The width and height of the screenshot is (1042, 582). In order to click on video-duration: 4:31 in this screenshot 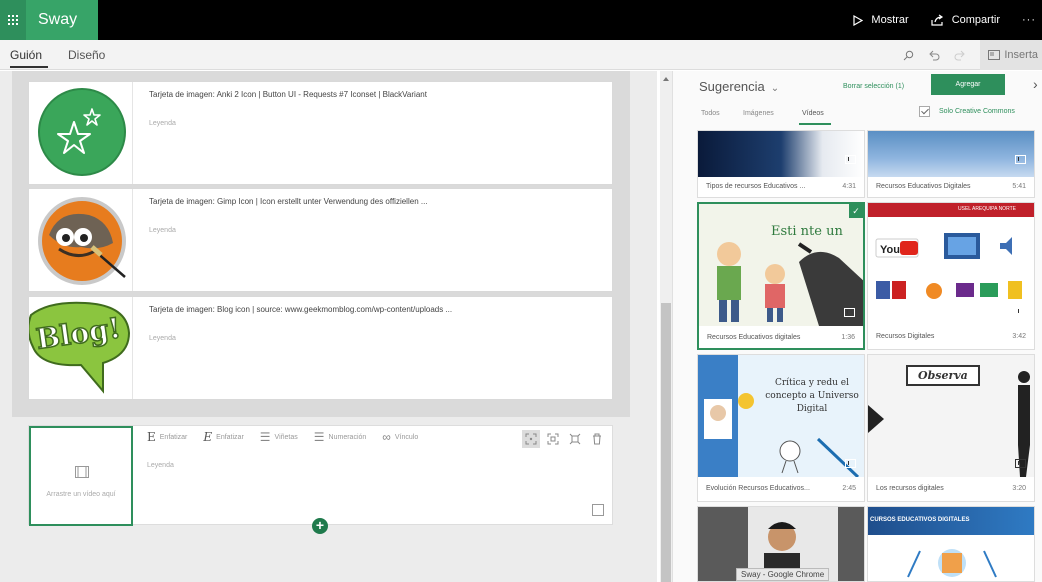, I will do `click(849, 186)`.